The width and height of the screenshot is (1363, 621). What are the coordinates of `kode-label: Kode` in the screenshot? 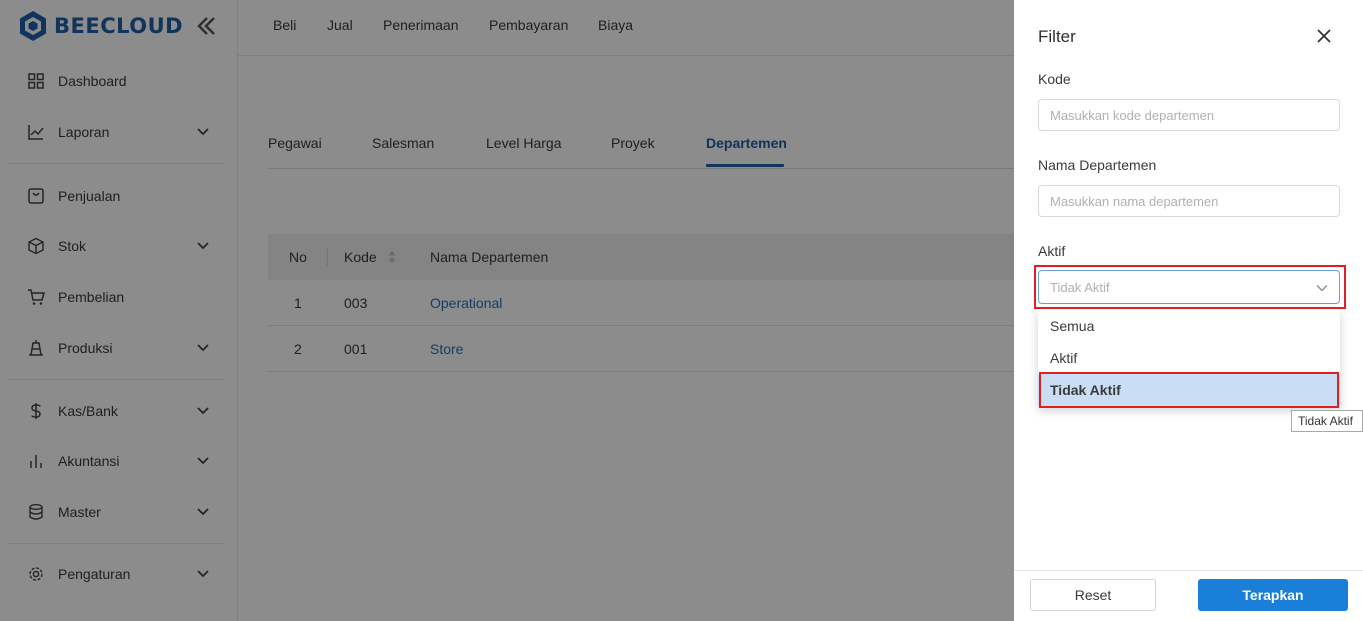 It's located at (1054, 79).